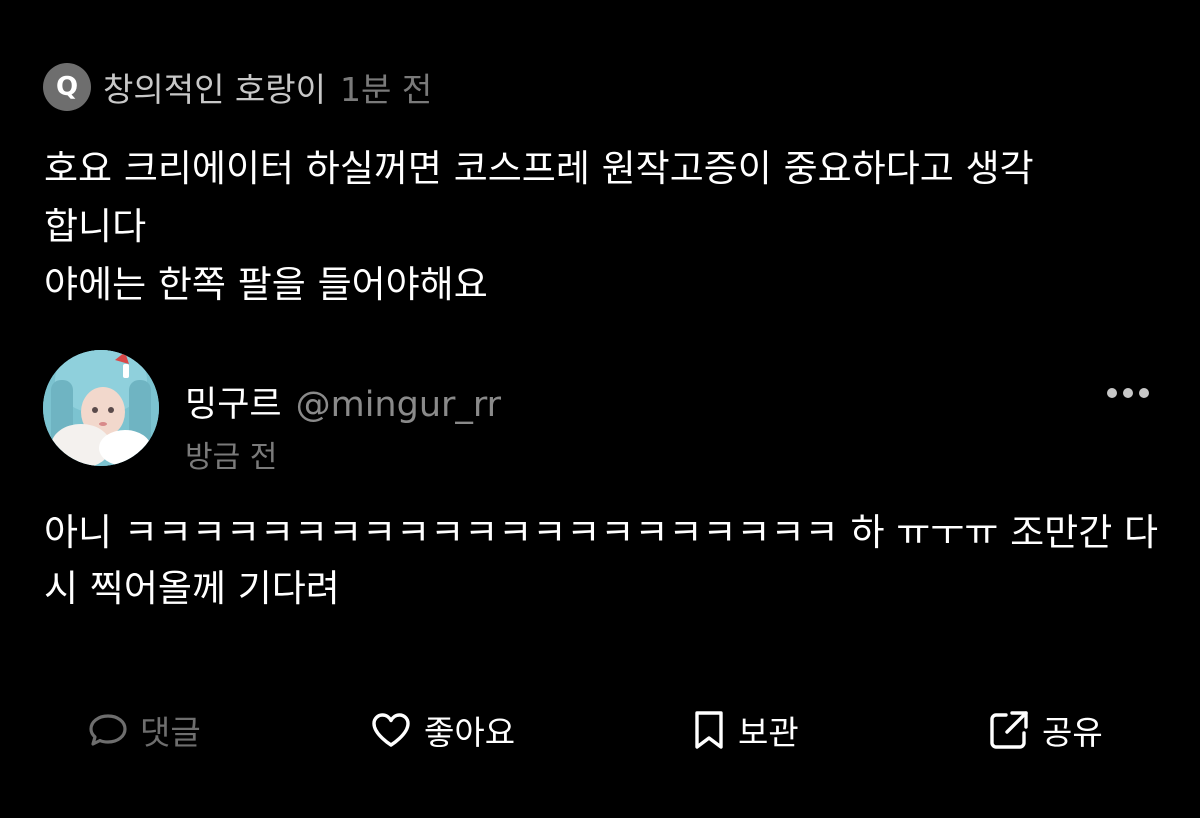 This screenshot has height=818, width=1200. I want to click on asker-name: 창의적인 호랑이, so click(214, 87).